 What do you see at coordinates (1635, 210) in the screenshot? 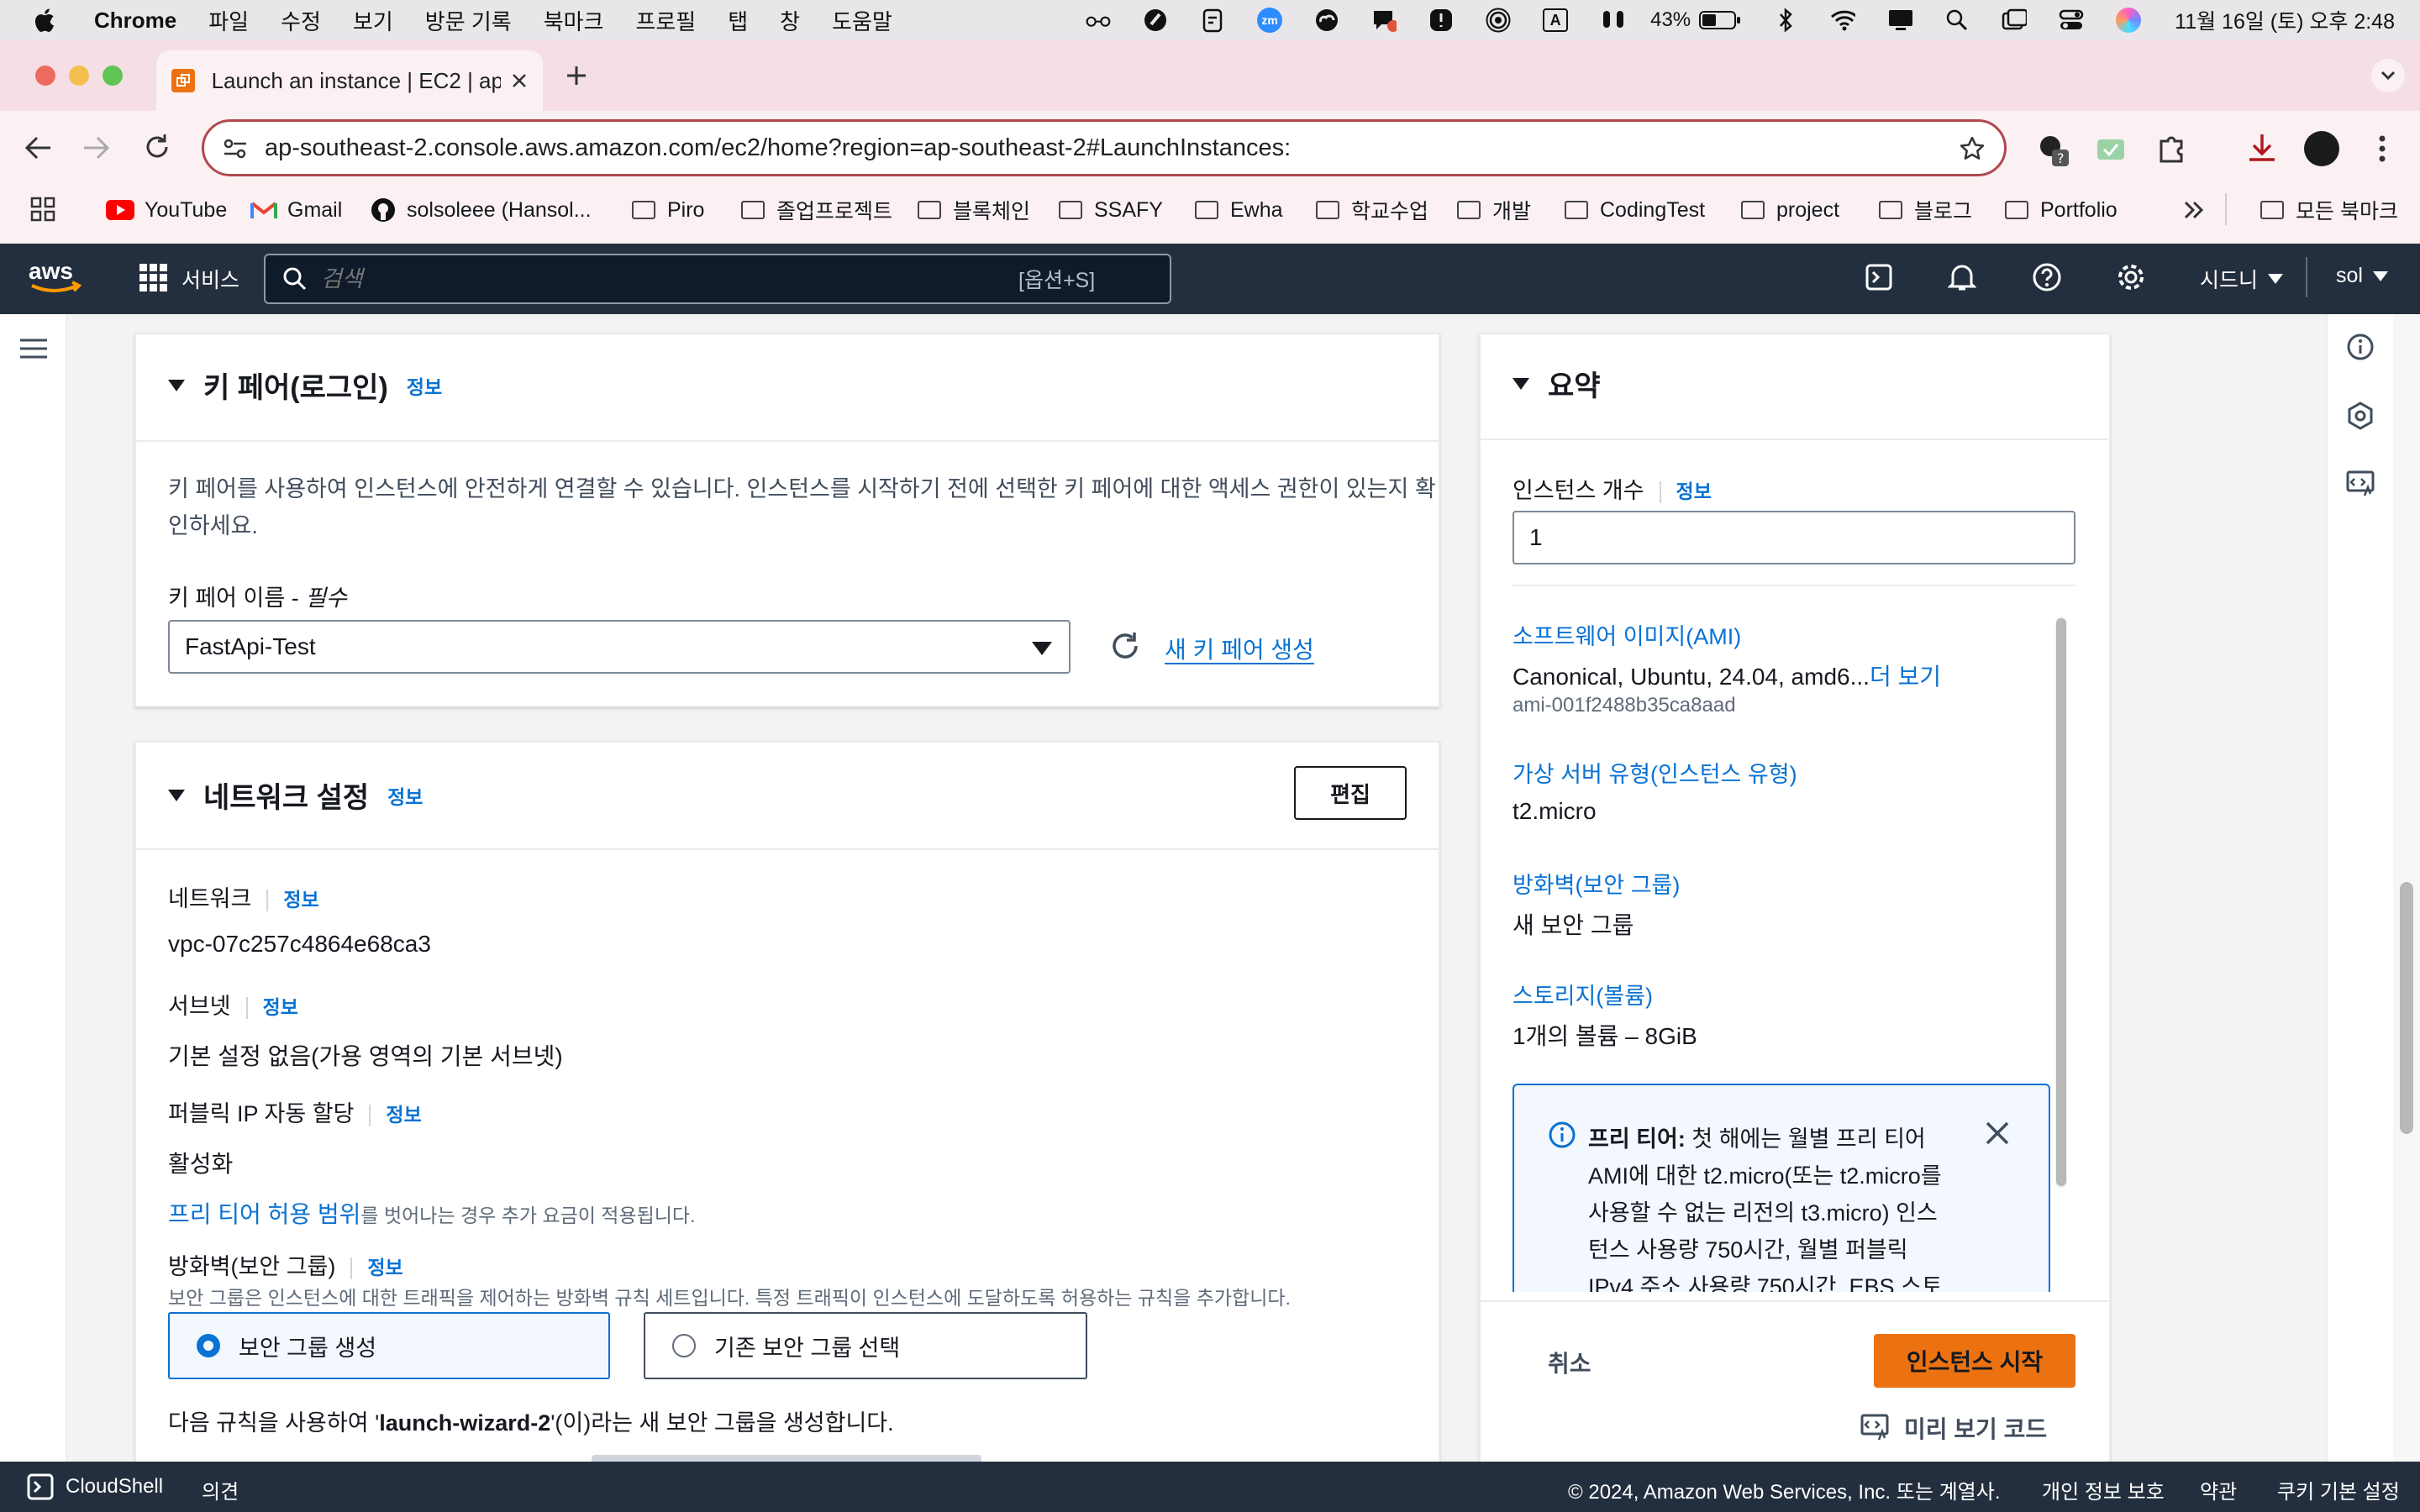
I see `bookmark-folder-codingtest: CodingTest` at bounding box center [1635, 210].